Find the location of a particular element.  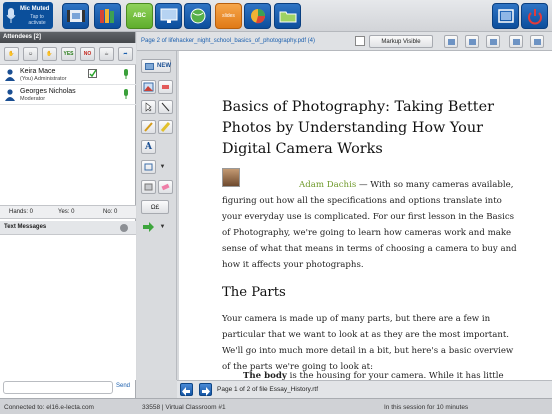

checkmark-icon is located at coordinates (92, 73).